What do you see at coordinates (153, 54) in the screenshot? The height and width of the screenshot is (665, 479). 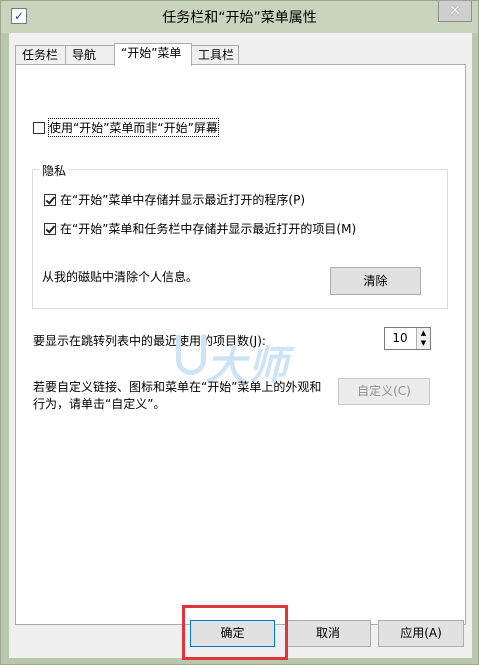 I see `tab-start-menu: “开始”菜单` at bounding box center [153, 54].